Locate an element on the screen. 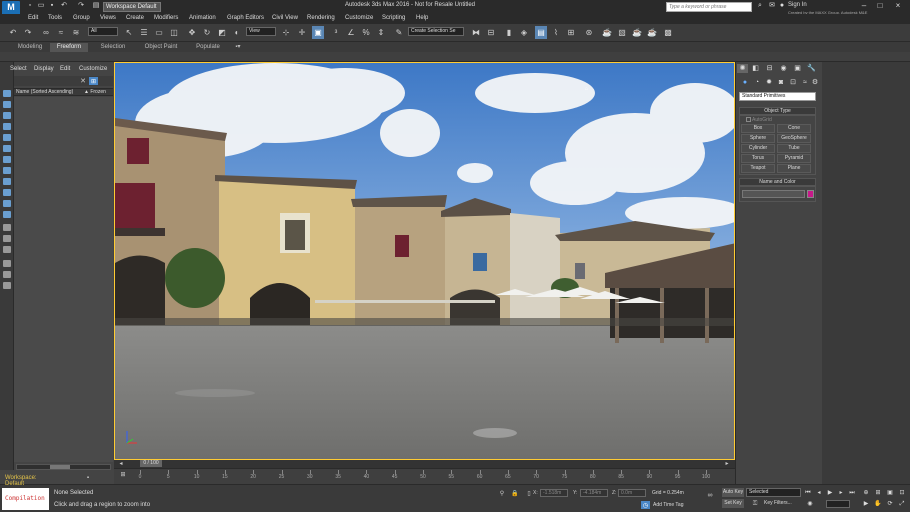 This screenshot has width=910, height=512. orbit-icon: ⟳ is located at coordinates (890, 504).